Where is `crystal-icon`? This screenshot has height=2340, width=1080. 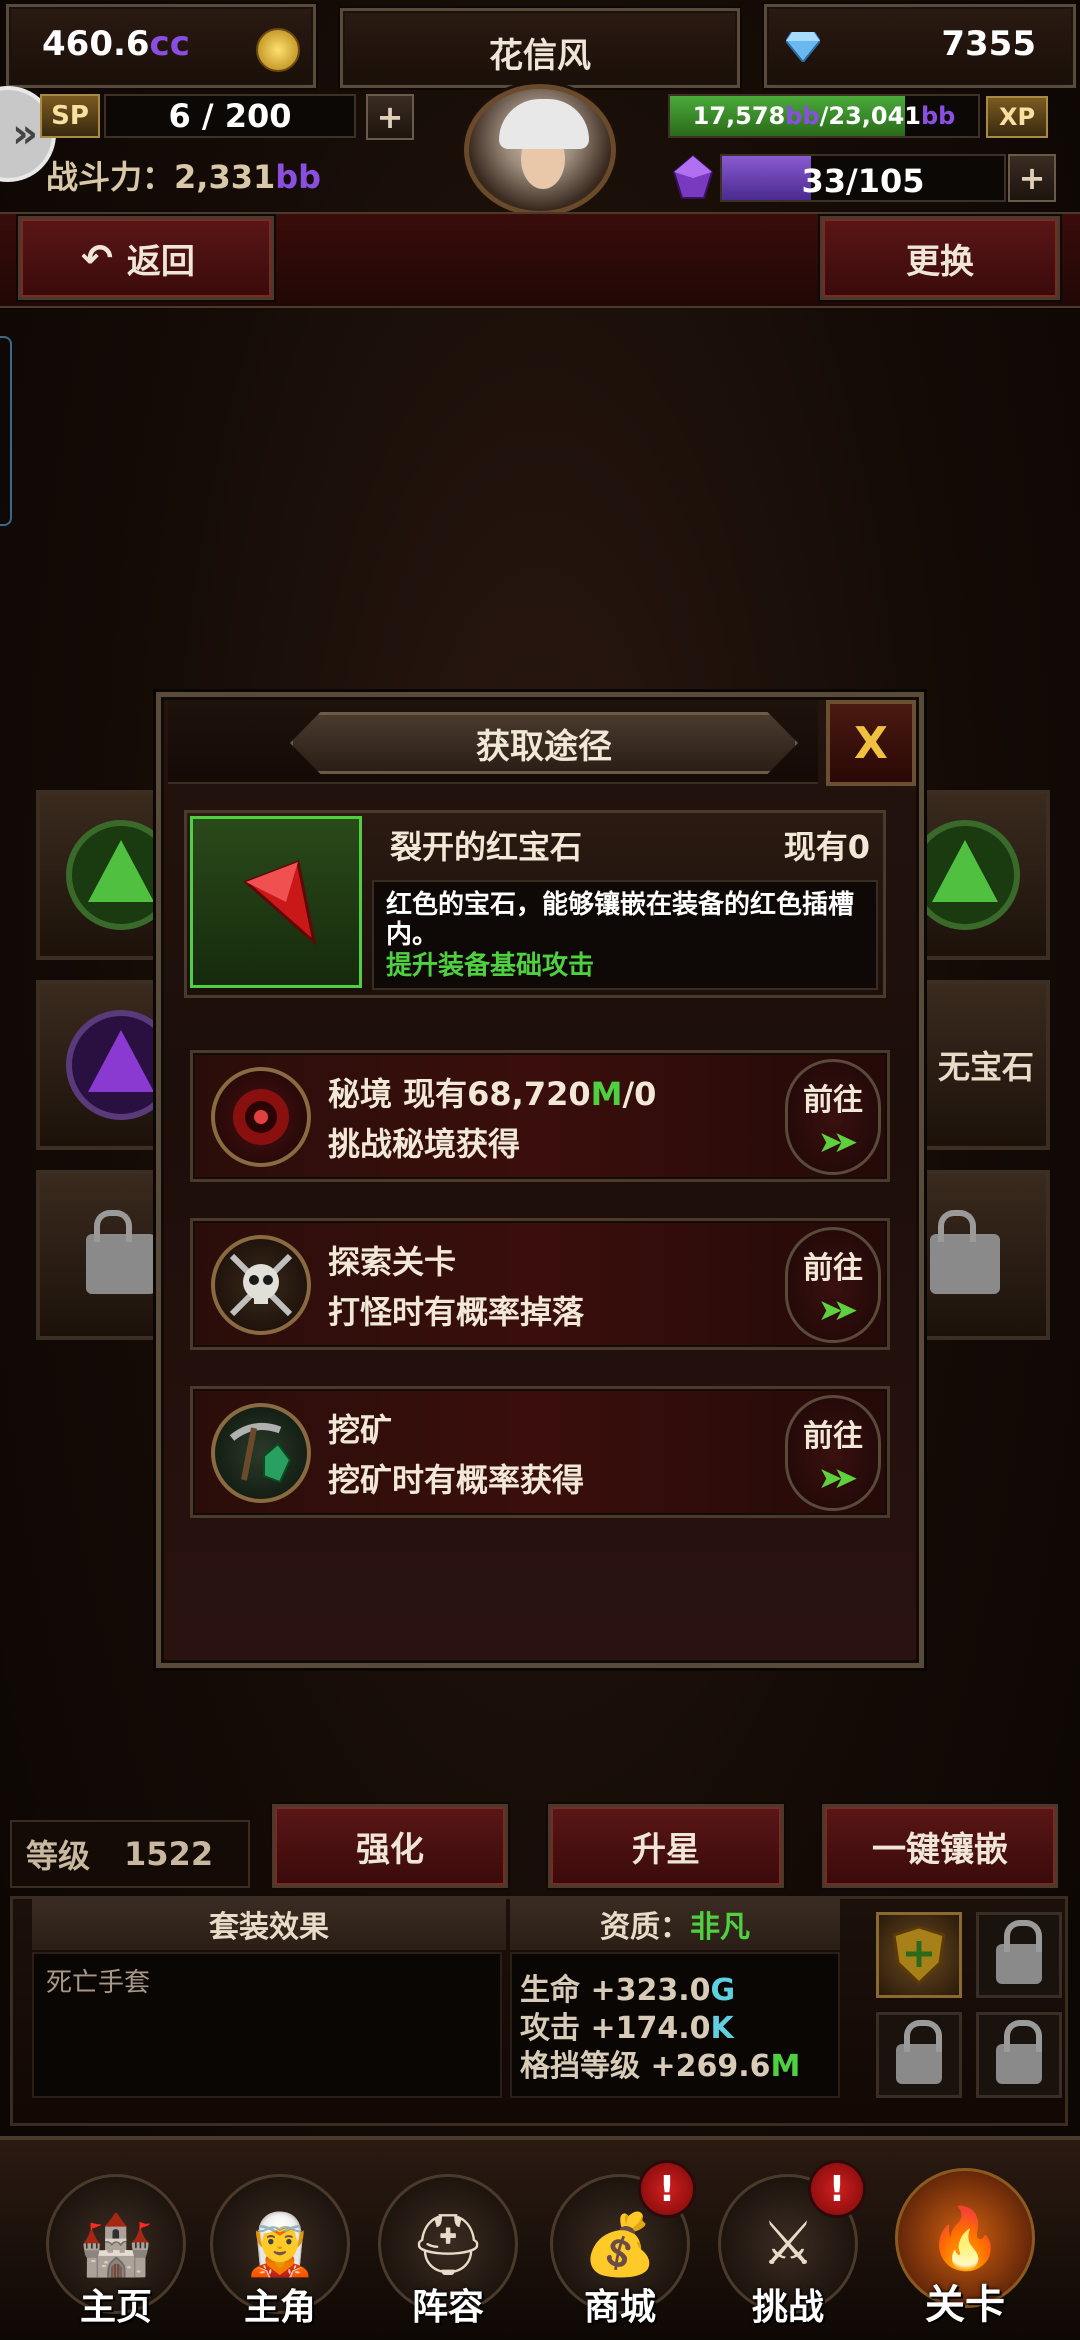 crystal-icon is located at coordinates (693, 177).